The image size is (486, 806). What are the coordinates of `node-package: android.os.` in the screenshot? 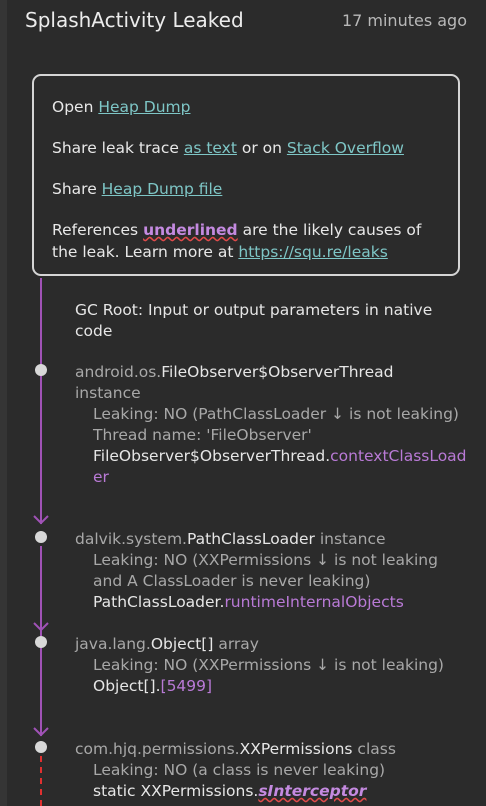 It's located at (118, 372).